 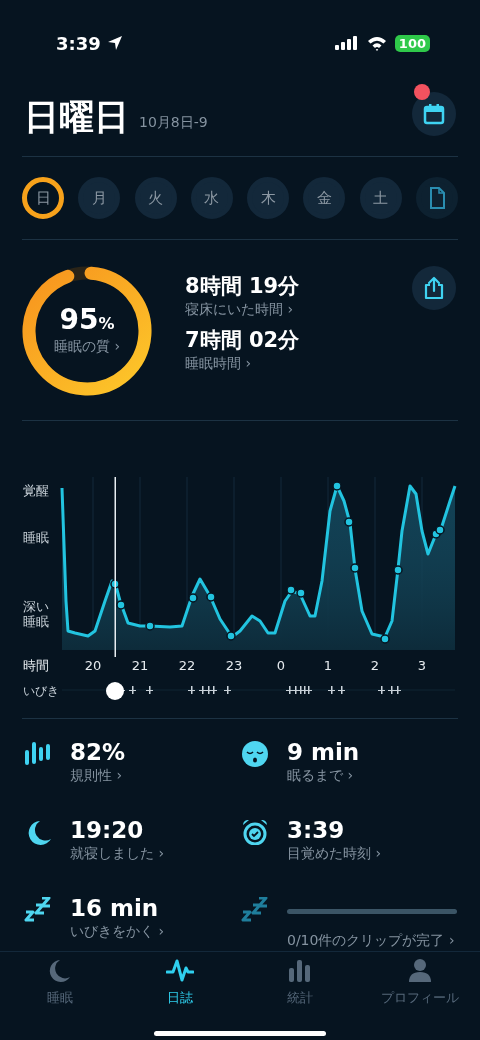 What do you see at coordinates (155, 198) in the screenshot?
I see `day-button: 火` at bounding box center [155, 198].